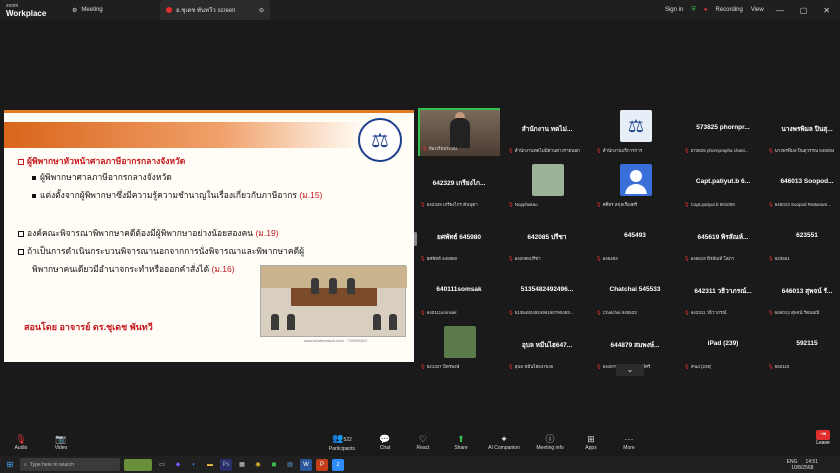 Image resolution: width=840 pixels, height=473 pixels. Describe the element at coordinates (635, 240) in the screenshot. I see `participant-tile: 645493 🎙645493` at that location.